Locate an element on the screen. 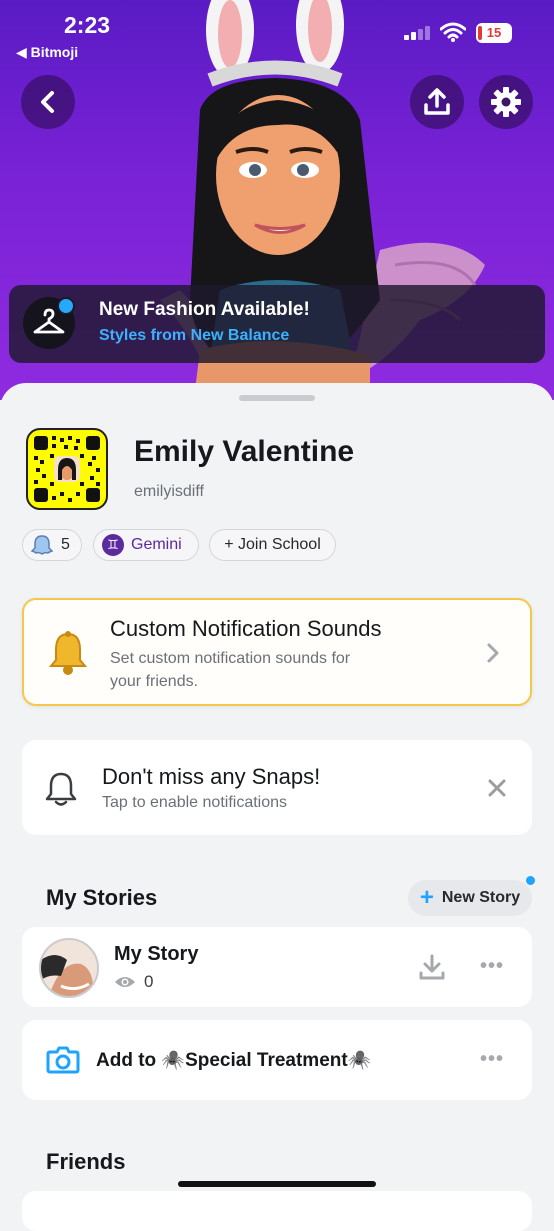 This screenshot has height=1231, width=554. chevron-right-icon is located at coordinates (493, 653).